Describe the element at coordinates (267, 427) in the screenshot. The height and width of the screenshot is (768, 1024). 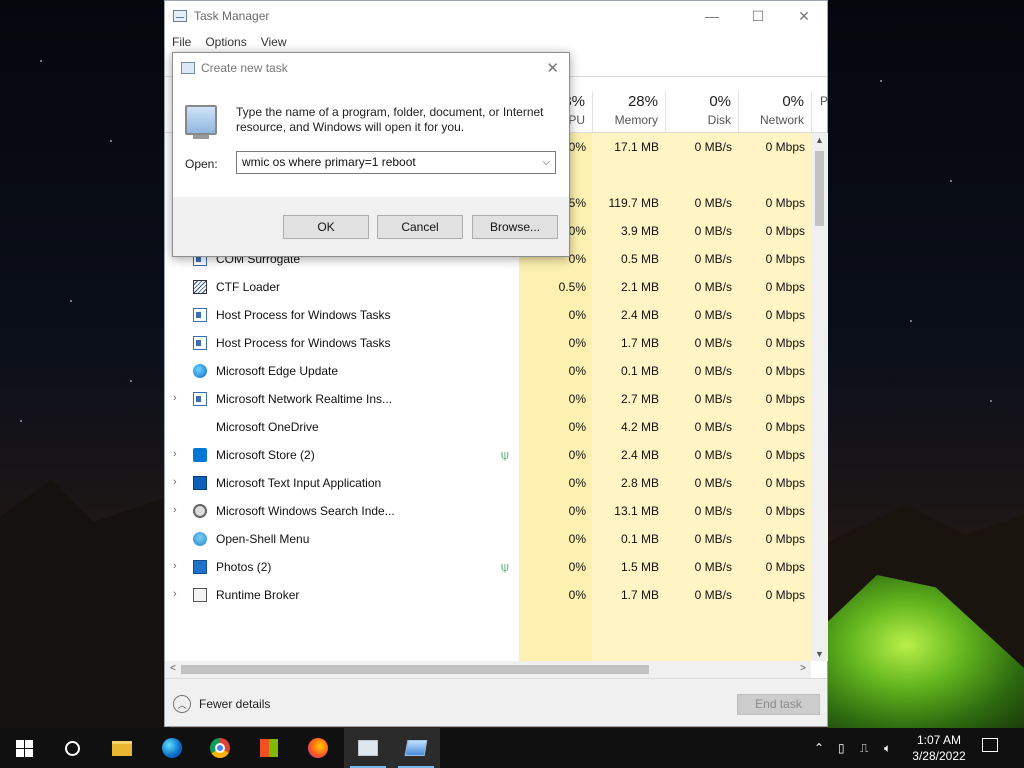
I see `process-name: Microsoft OneDrive` at that location.